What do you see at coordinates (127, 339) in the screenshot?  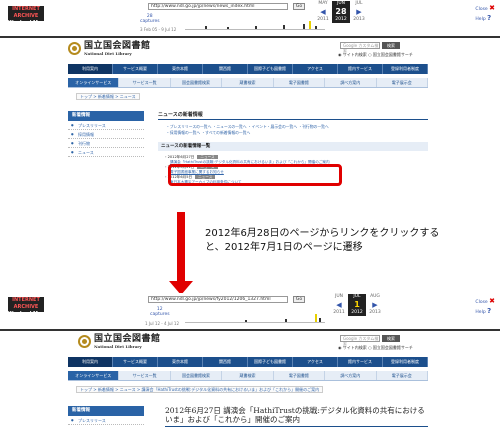 I see `ndl-name-jp: 国立国会図書館` at bounding box center [127, 339].